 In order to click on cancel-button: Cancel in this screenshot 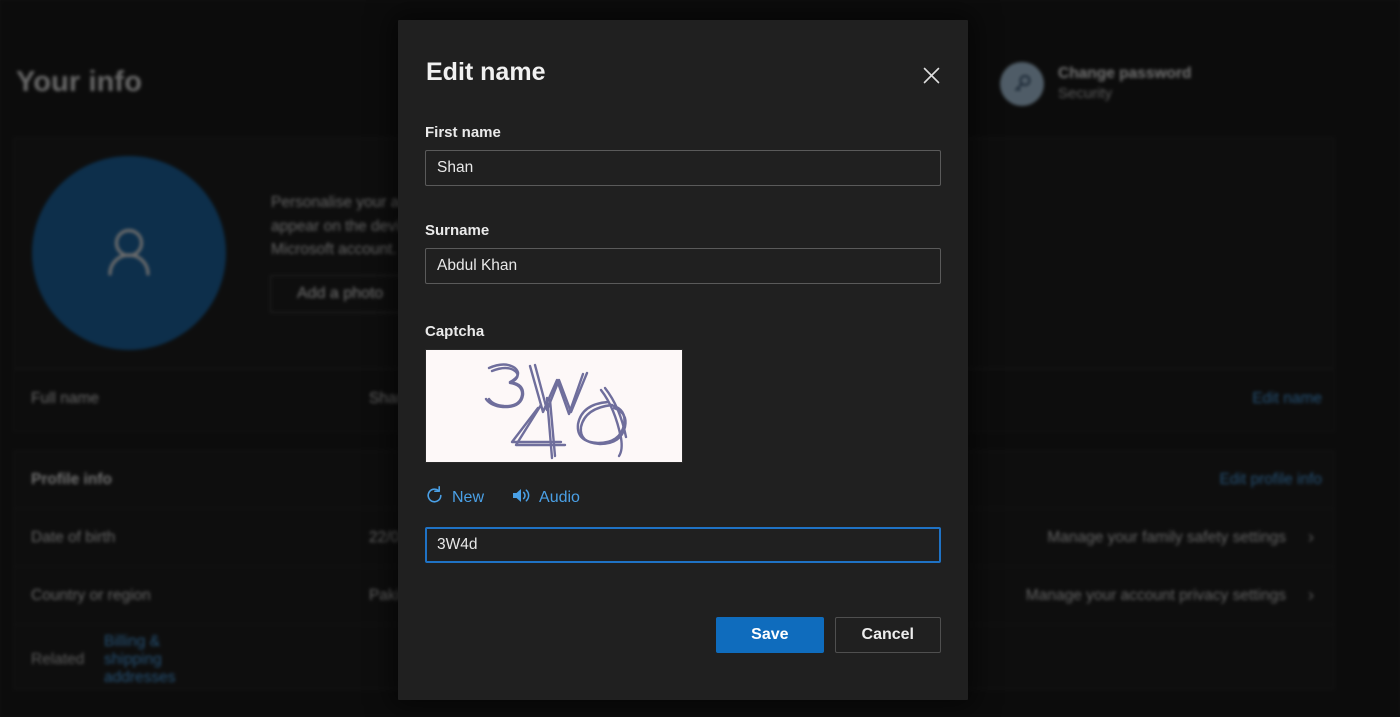, I will do `click(887, 635)`.